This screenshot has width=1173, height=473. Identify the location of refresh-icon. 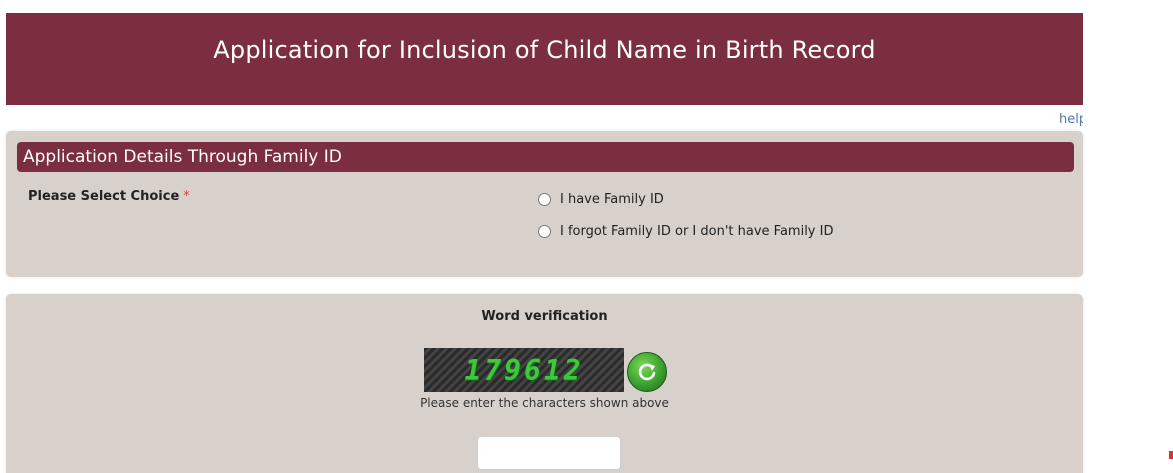
(647, 372).